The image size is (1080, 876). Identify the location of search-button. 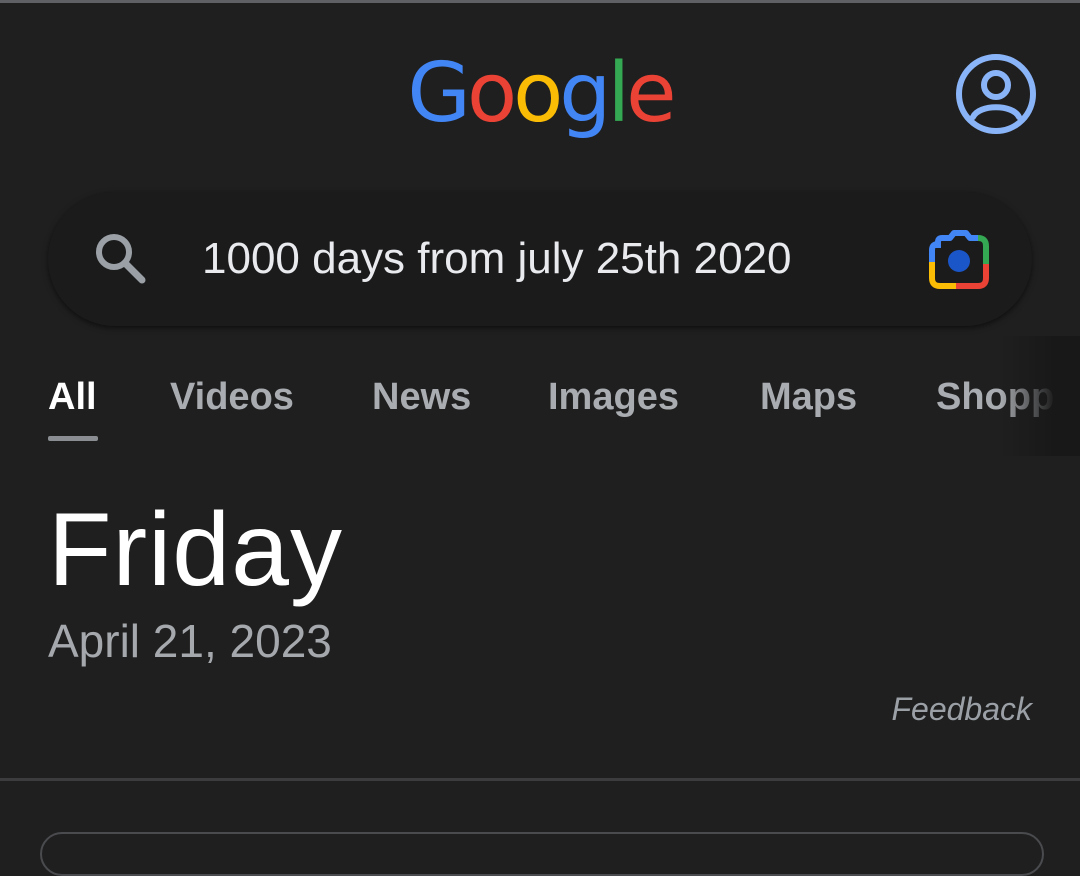
(120, 258).